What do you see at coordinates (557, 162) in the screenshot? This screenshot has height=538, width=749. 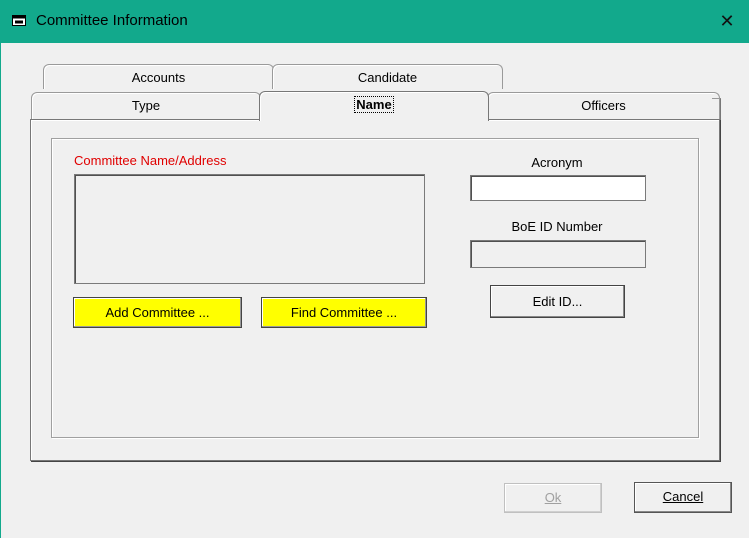 I see `acronym-label: Acronym` at bounding box center [557, 162].